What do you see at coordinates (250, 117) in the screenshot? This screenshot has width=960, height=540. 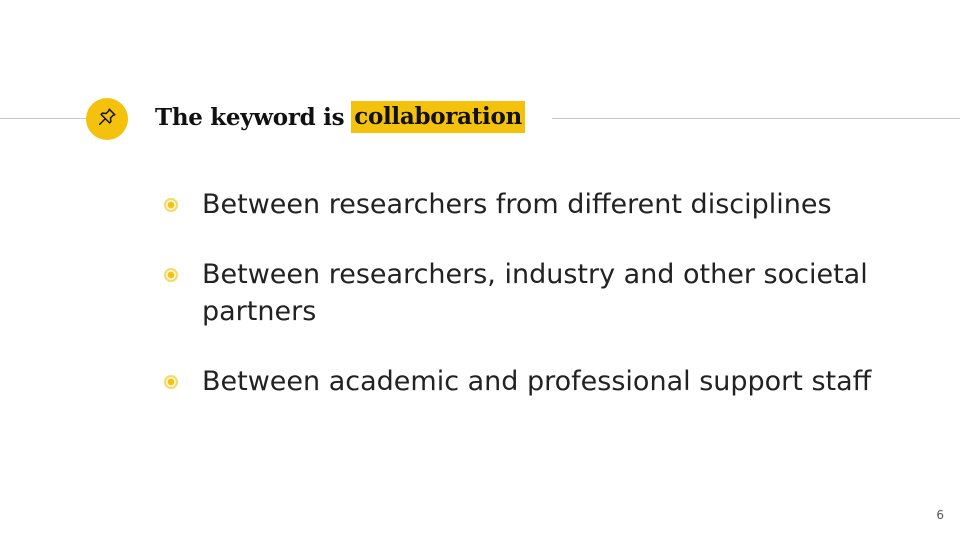 I see `title-prefix: The keyword is` at bounding box center [250, 117].